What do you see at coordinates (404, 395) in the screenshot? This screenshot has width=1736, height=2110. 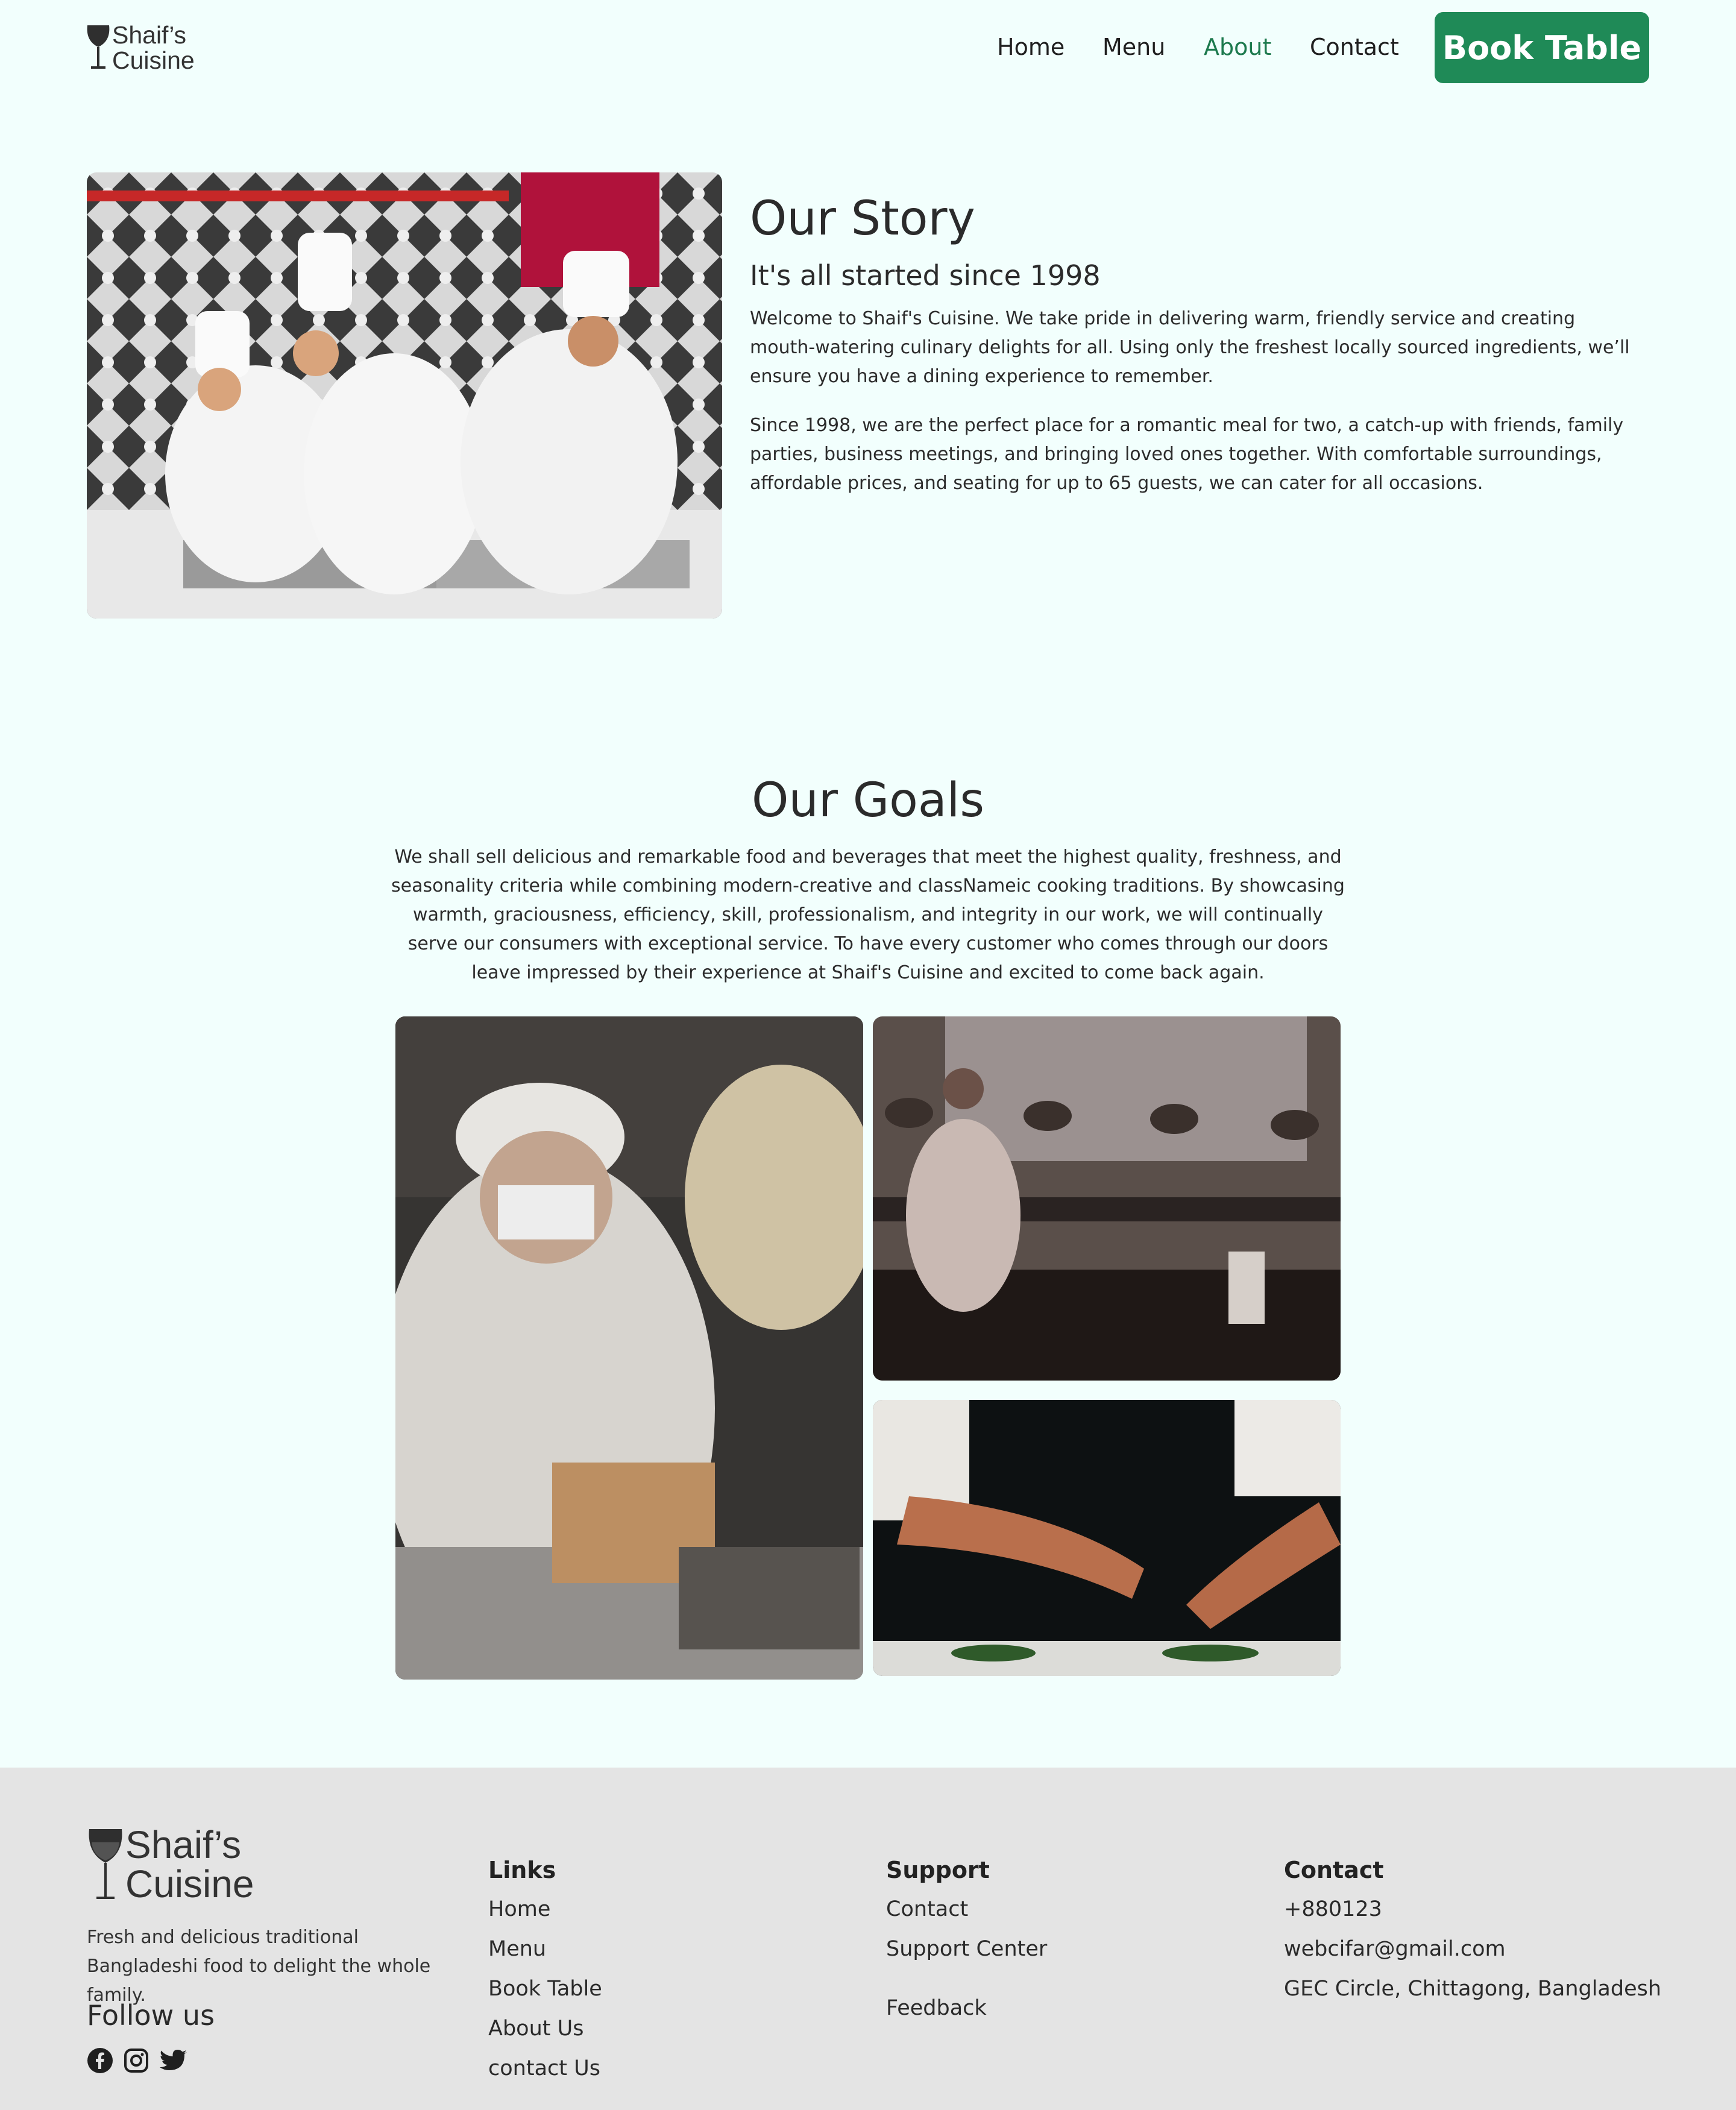 I see `chefs-photo` at bounding box center [404, 395].